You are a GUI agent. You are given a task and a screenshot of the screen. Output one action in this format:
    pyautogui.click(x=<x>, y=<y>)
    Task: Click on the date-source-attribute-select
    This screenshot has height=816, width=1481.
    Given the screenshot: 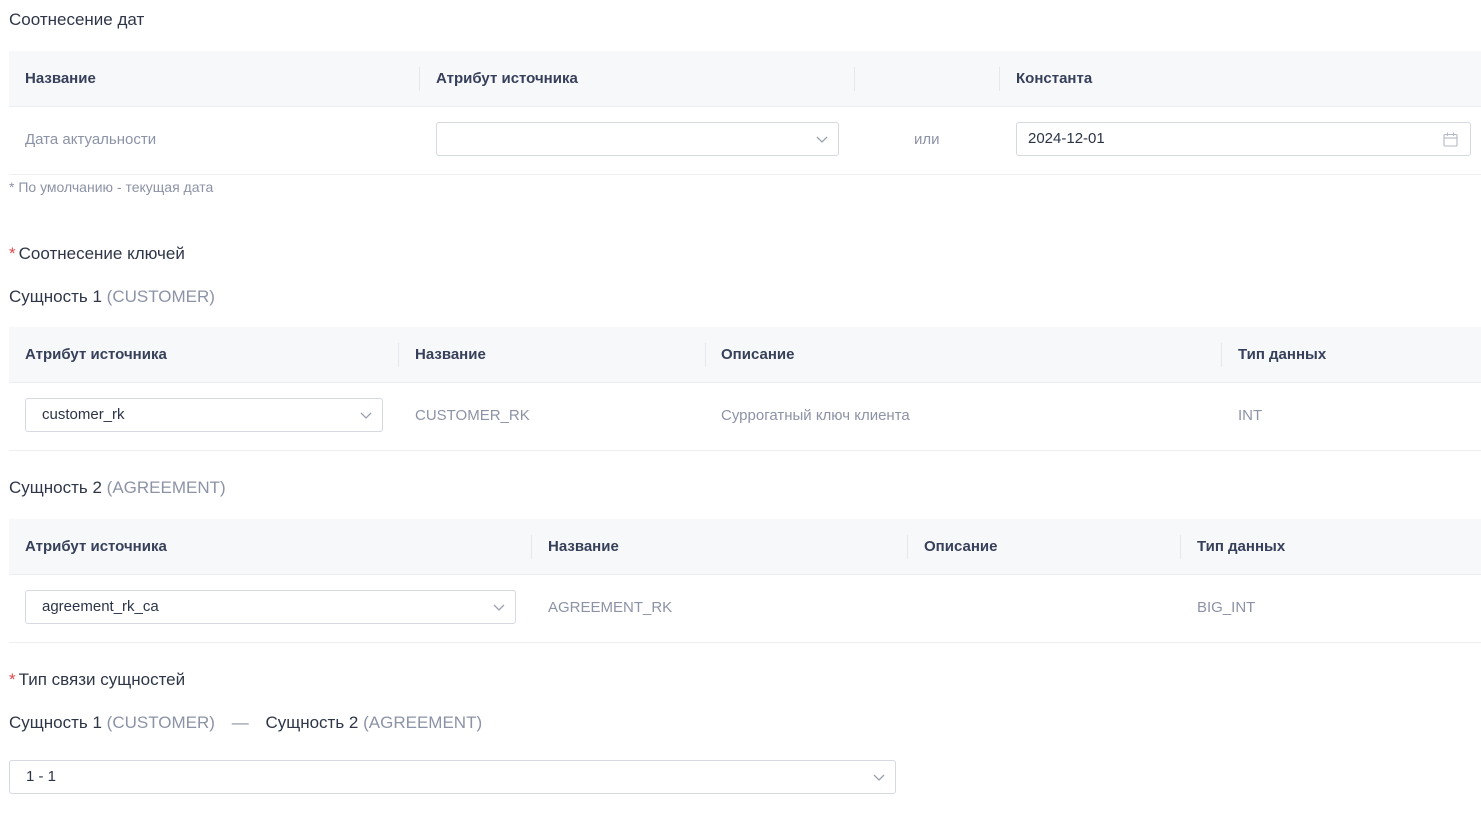 What is the action you would take?
    pyautogui.click(x=637, y=139)
    